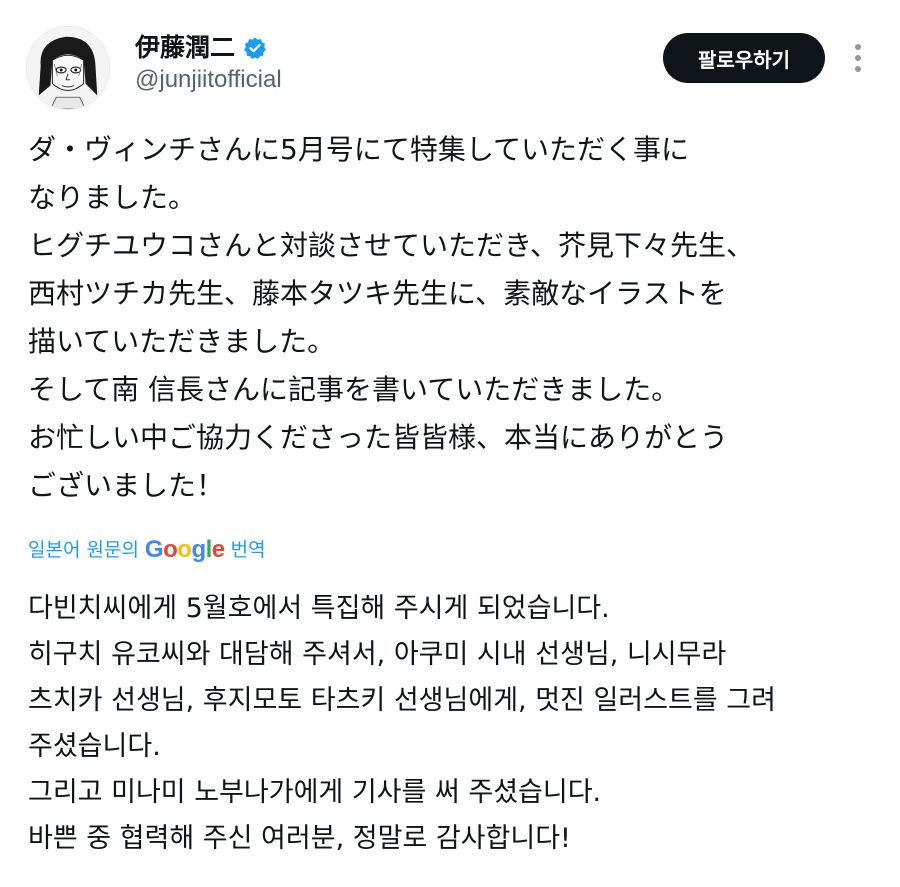 This screenshot has width=900, height=887. I want to click on translated-line: 다빈치씨에게 5월호에서 특집해 주시게 되었습니다., so click(319, 608).